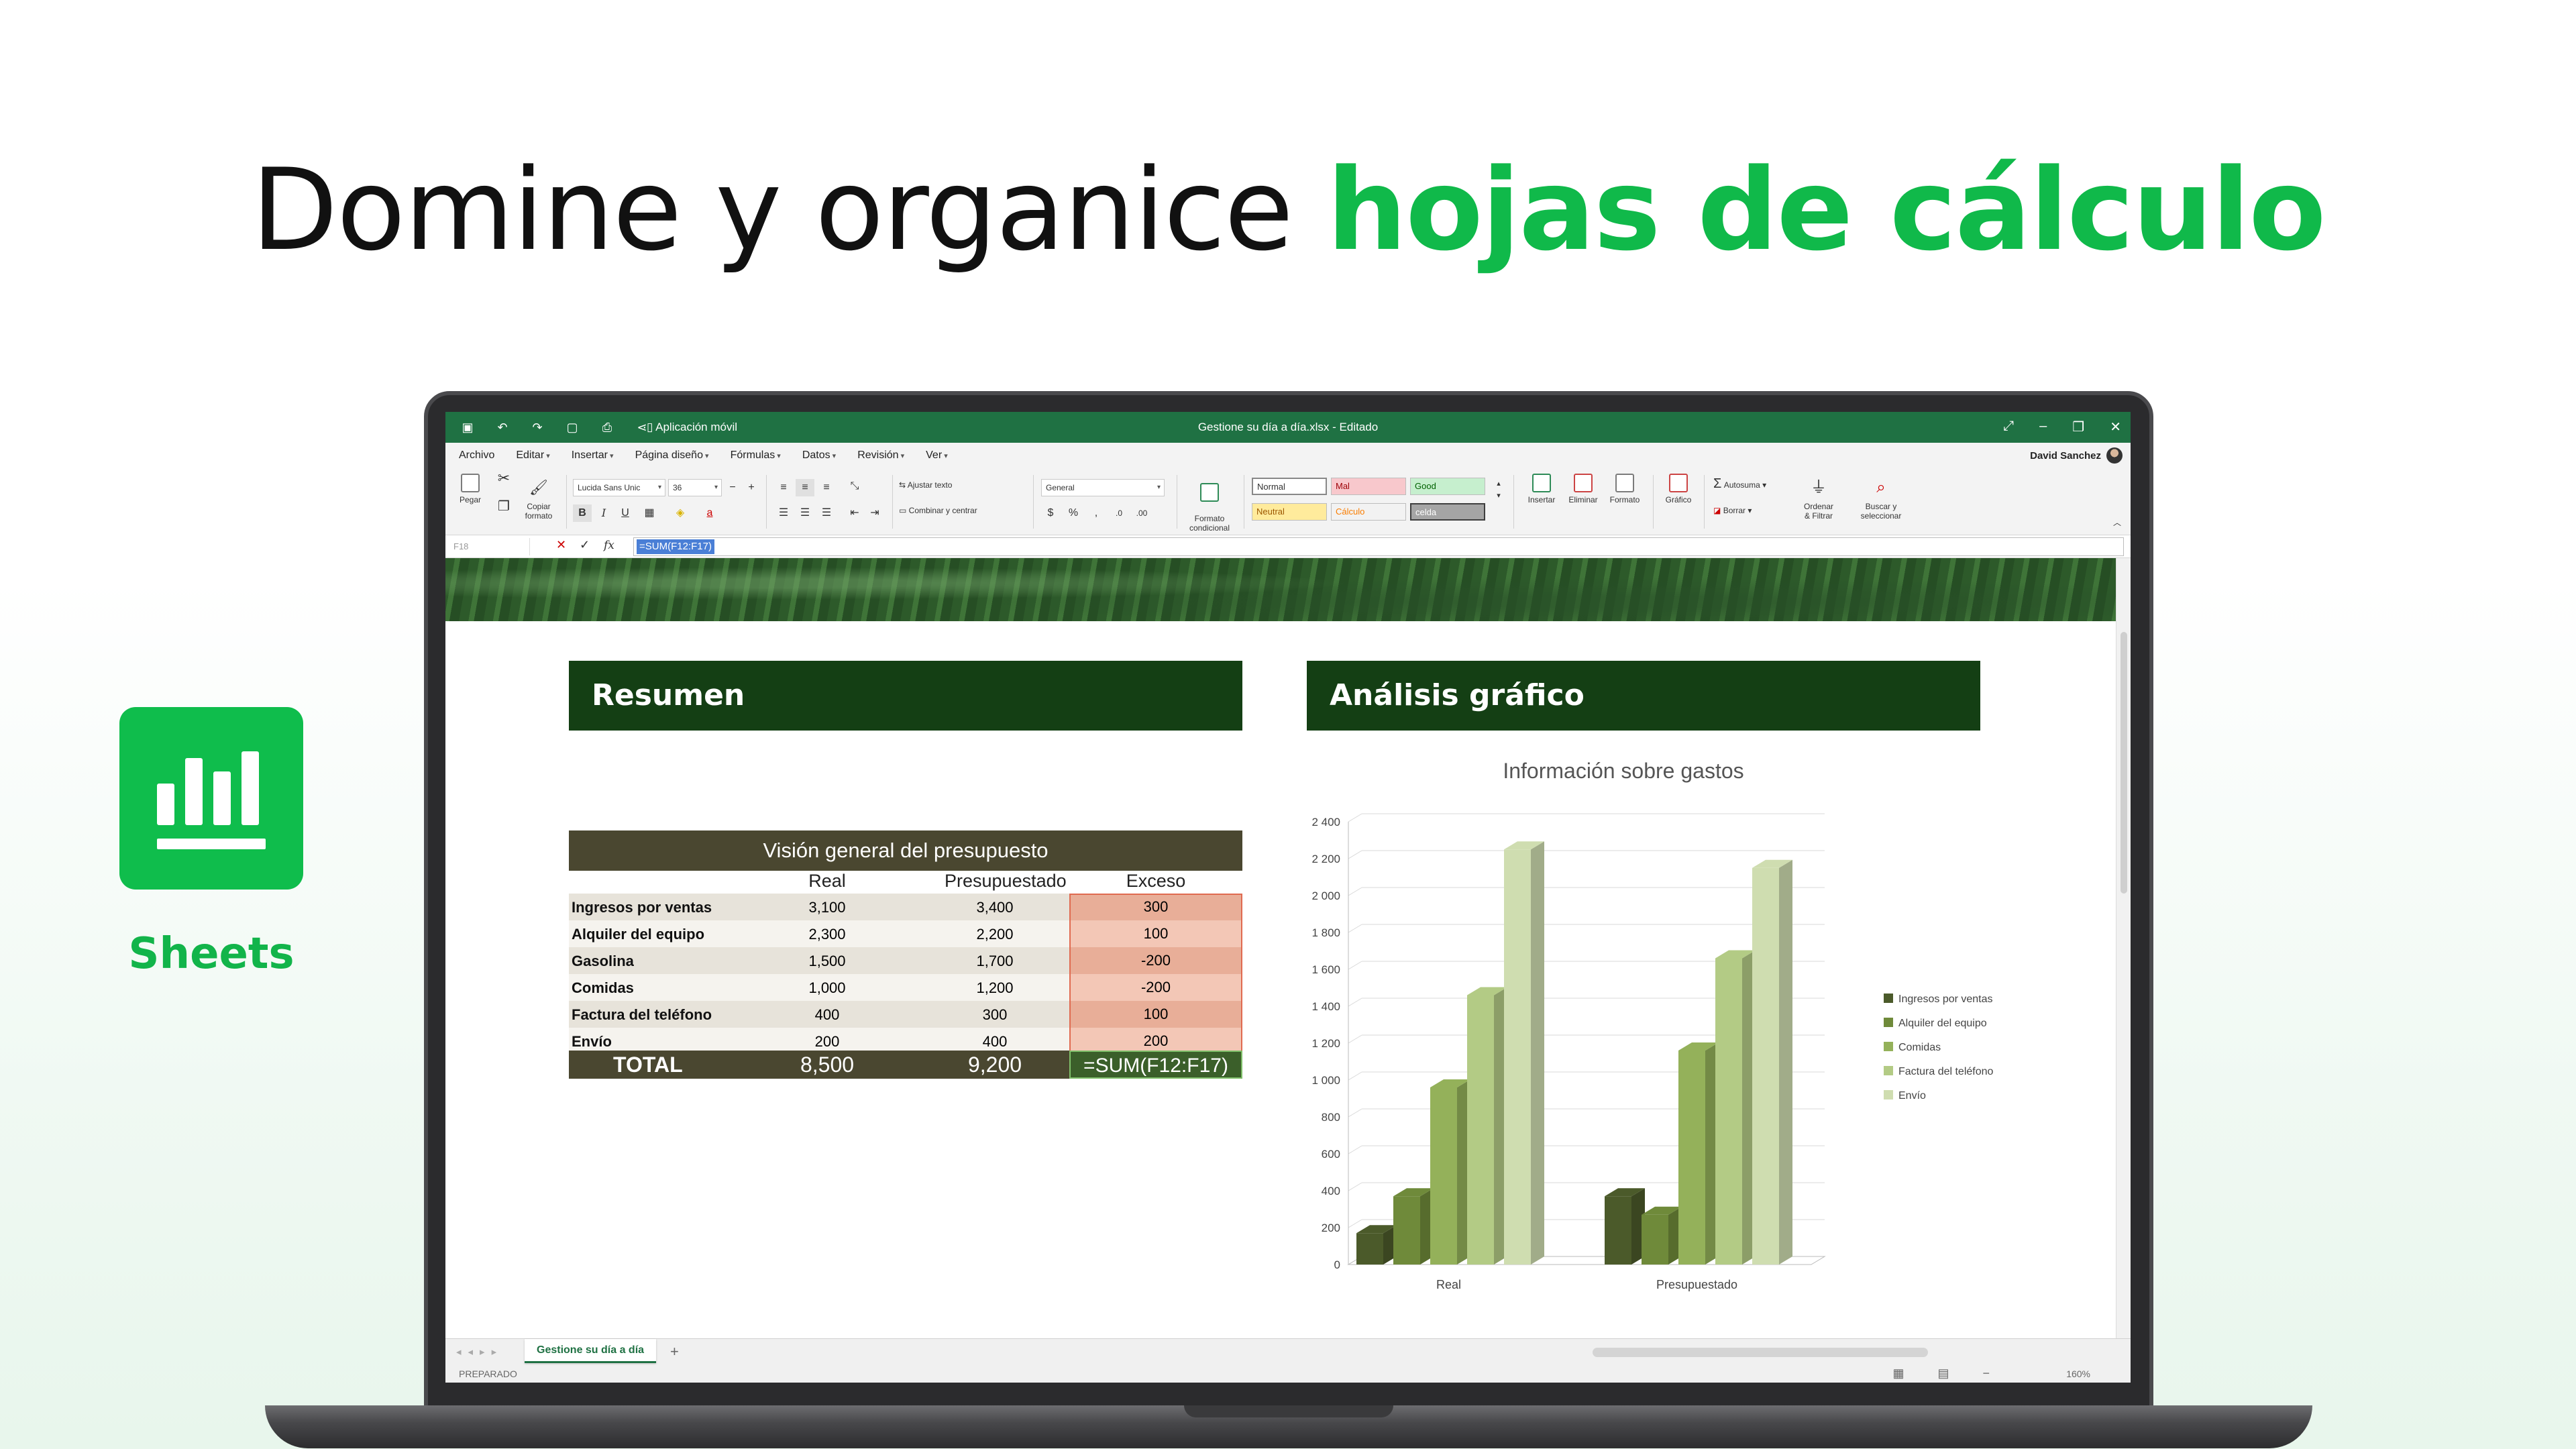 This screenshot has width=2576, height=1449. I want to click on italic-button: I, so click(603, 513).